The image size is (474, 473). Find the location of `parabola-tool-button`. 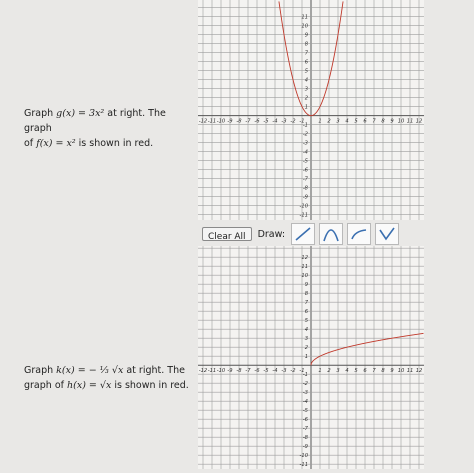

parabola-tool-button is located at coordinates (331, 234).